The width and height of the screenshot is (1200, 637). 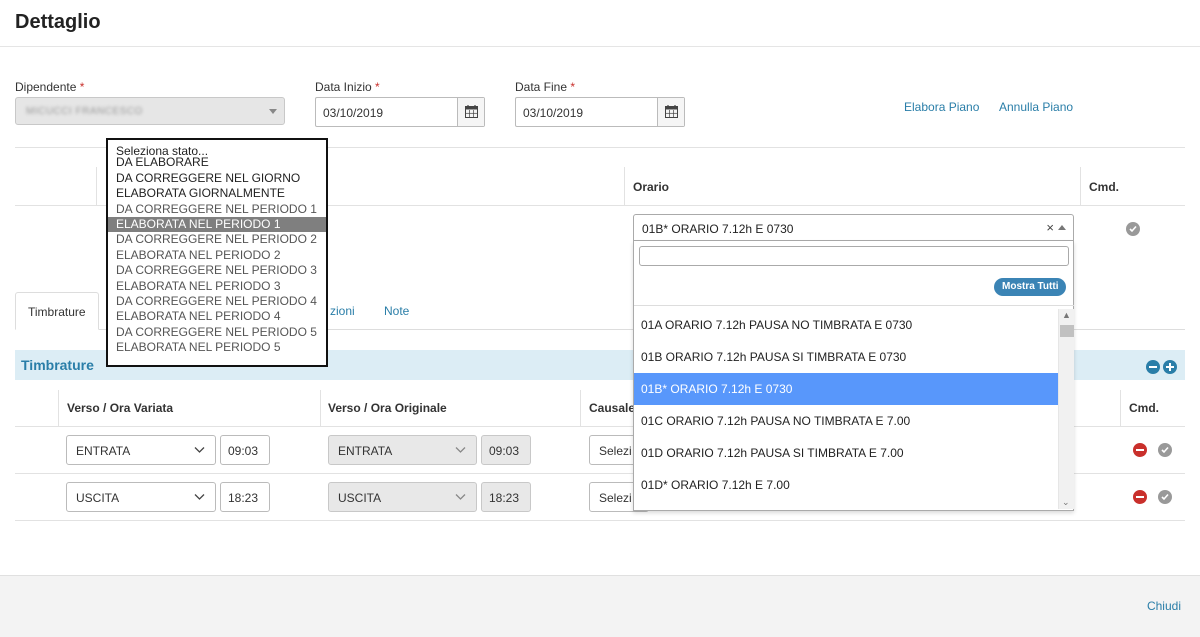 What do you see at coordinates (84, 111) in the screenshot?
I see `dipendente-value: MICUCCI FRANCESCO` at bounding box center [84, 111].